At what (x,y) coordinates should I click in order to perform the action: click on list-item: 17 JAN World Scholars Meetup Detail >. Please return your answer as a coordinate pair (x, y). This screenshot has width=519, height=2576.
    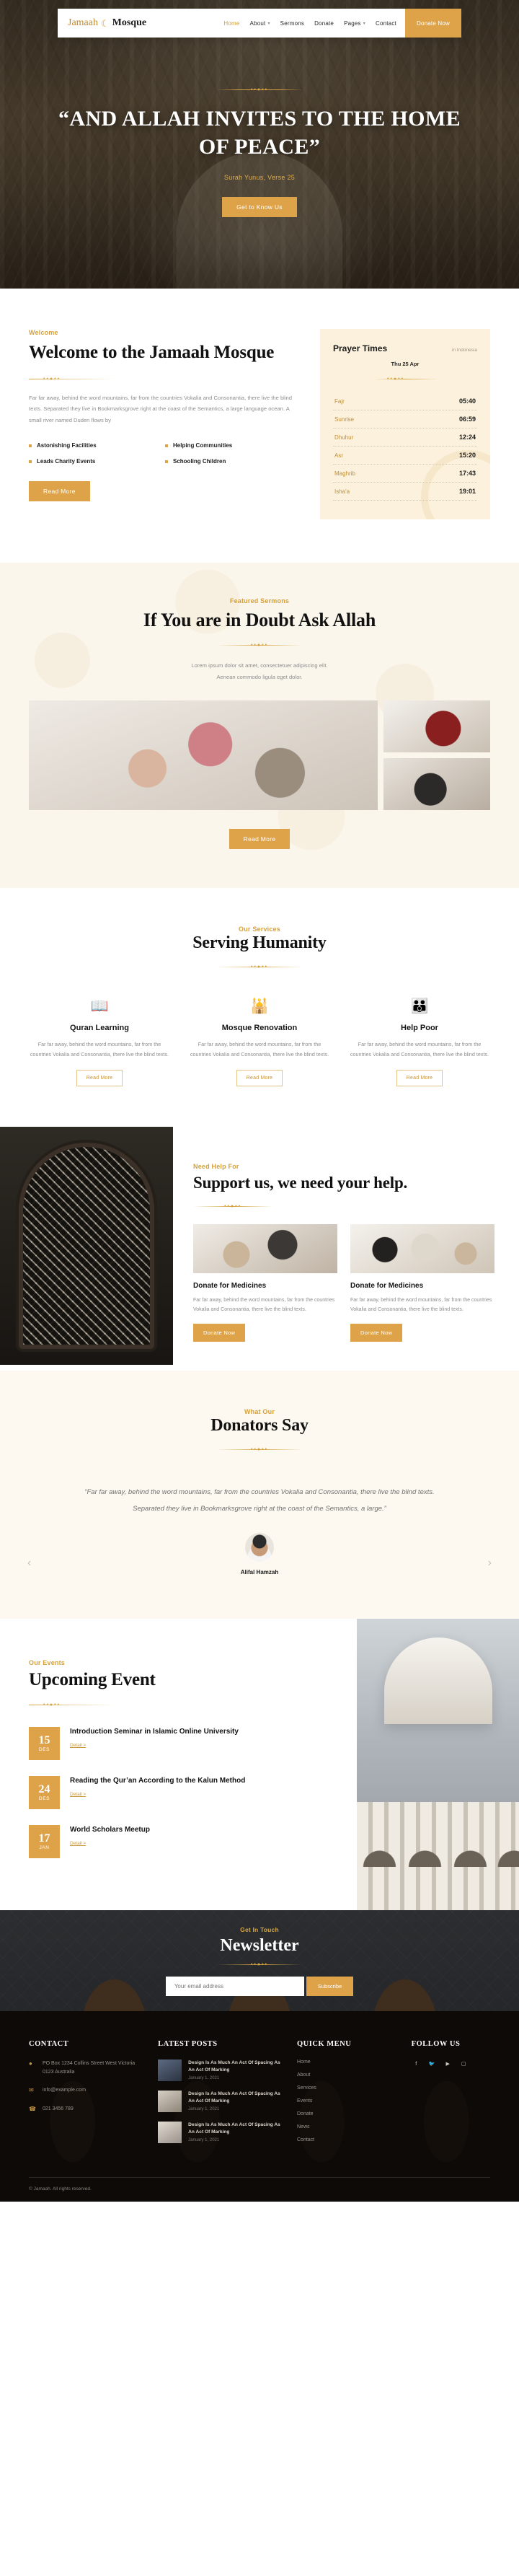
    Looking at the image, I should click on (180, 1841).